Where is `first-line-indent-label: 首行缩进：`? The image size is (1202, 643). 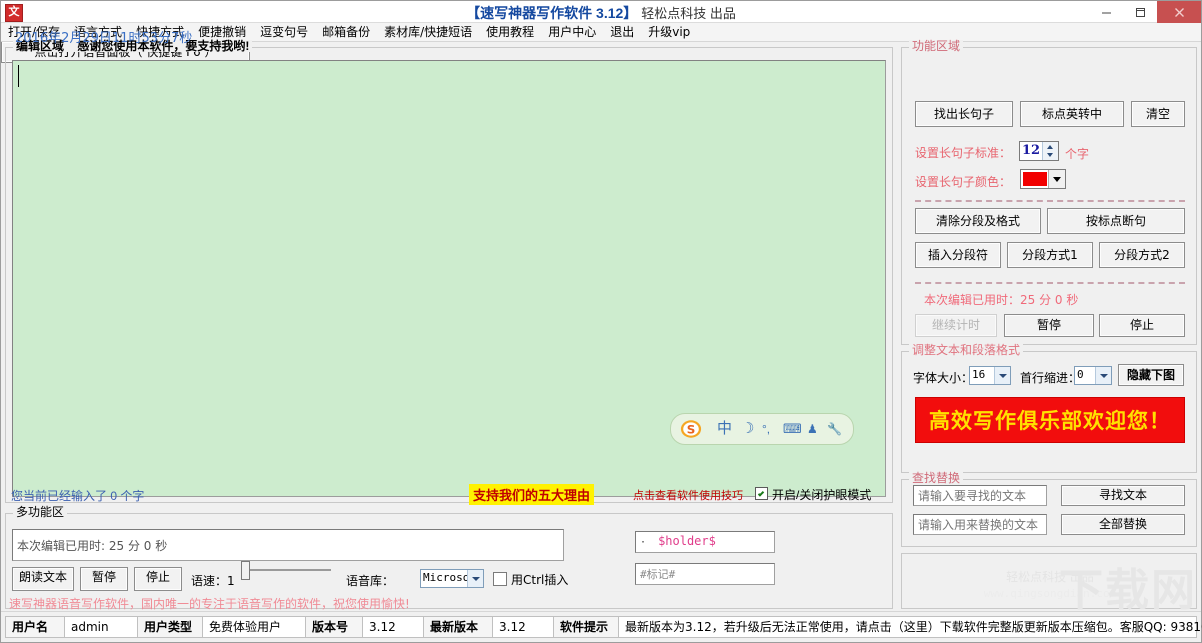 first-line-indent-label: 首行缩进： is located at coordinates (1050, 378).